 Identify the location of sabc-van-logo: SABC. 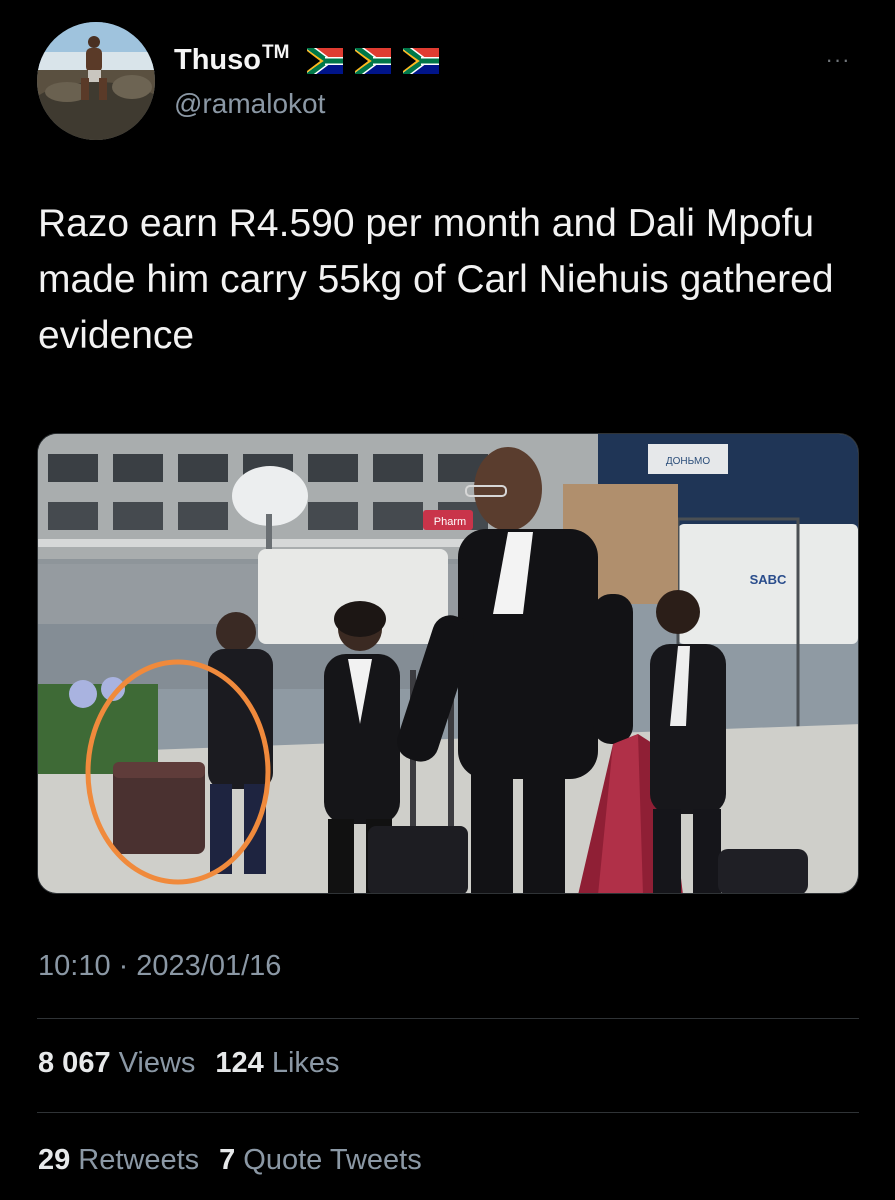
(768, 579).